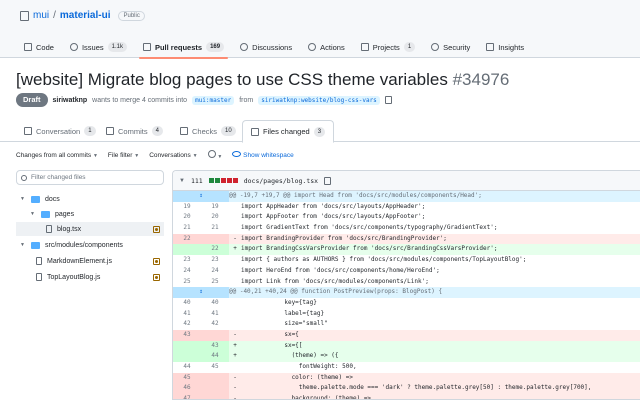  What do you see at coordinates (215, 260) in the screenshot?
I see `new-line-number: 23` at bounding box center [215, 260].